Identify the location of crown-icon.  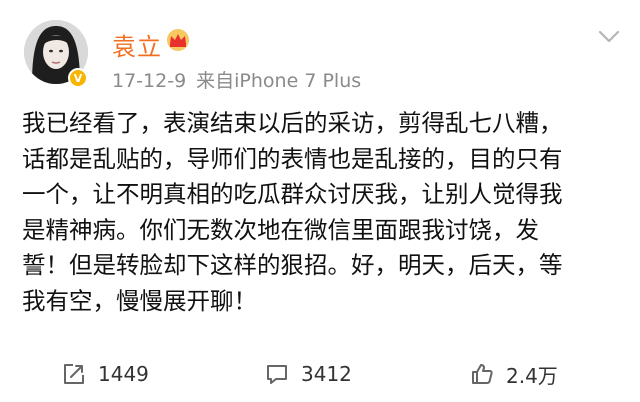
(178, 40).